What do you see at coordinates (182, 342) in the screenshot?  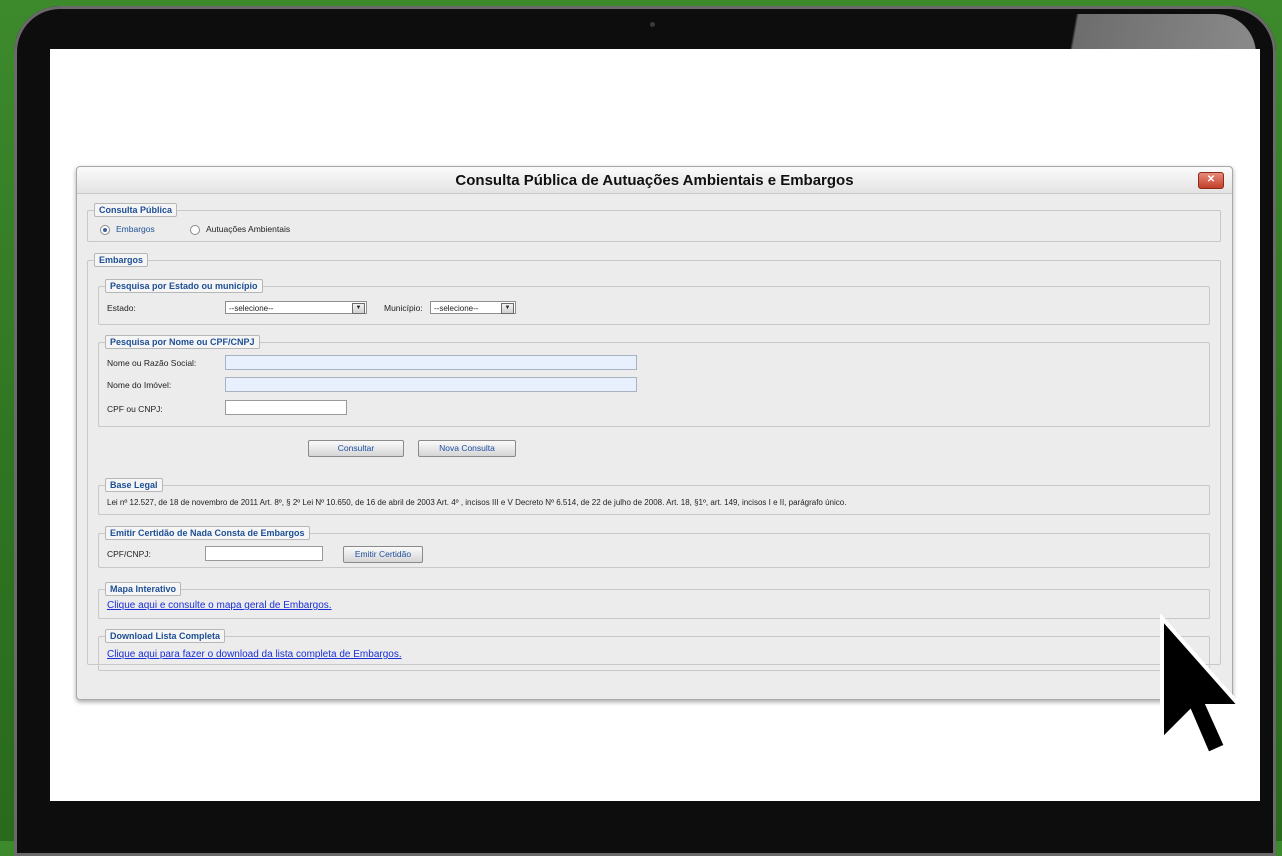 I see `pesquisa-nome-legend: Pesquisa por Nome ou CPF/CNPJ` at bounding box center [182, 342].